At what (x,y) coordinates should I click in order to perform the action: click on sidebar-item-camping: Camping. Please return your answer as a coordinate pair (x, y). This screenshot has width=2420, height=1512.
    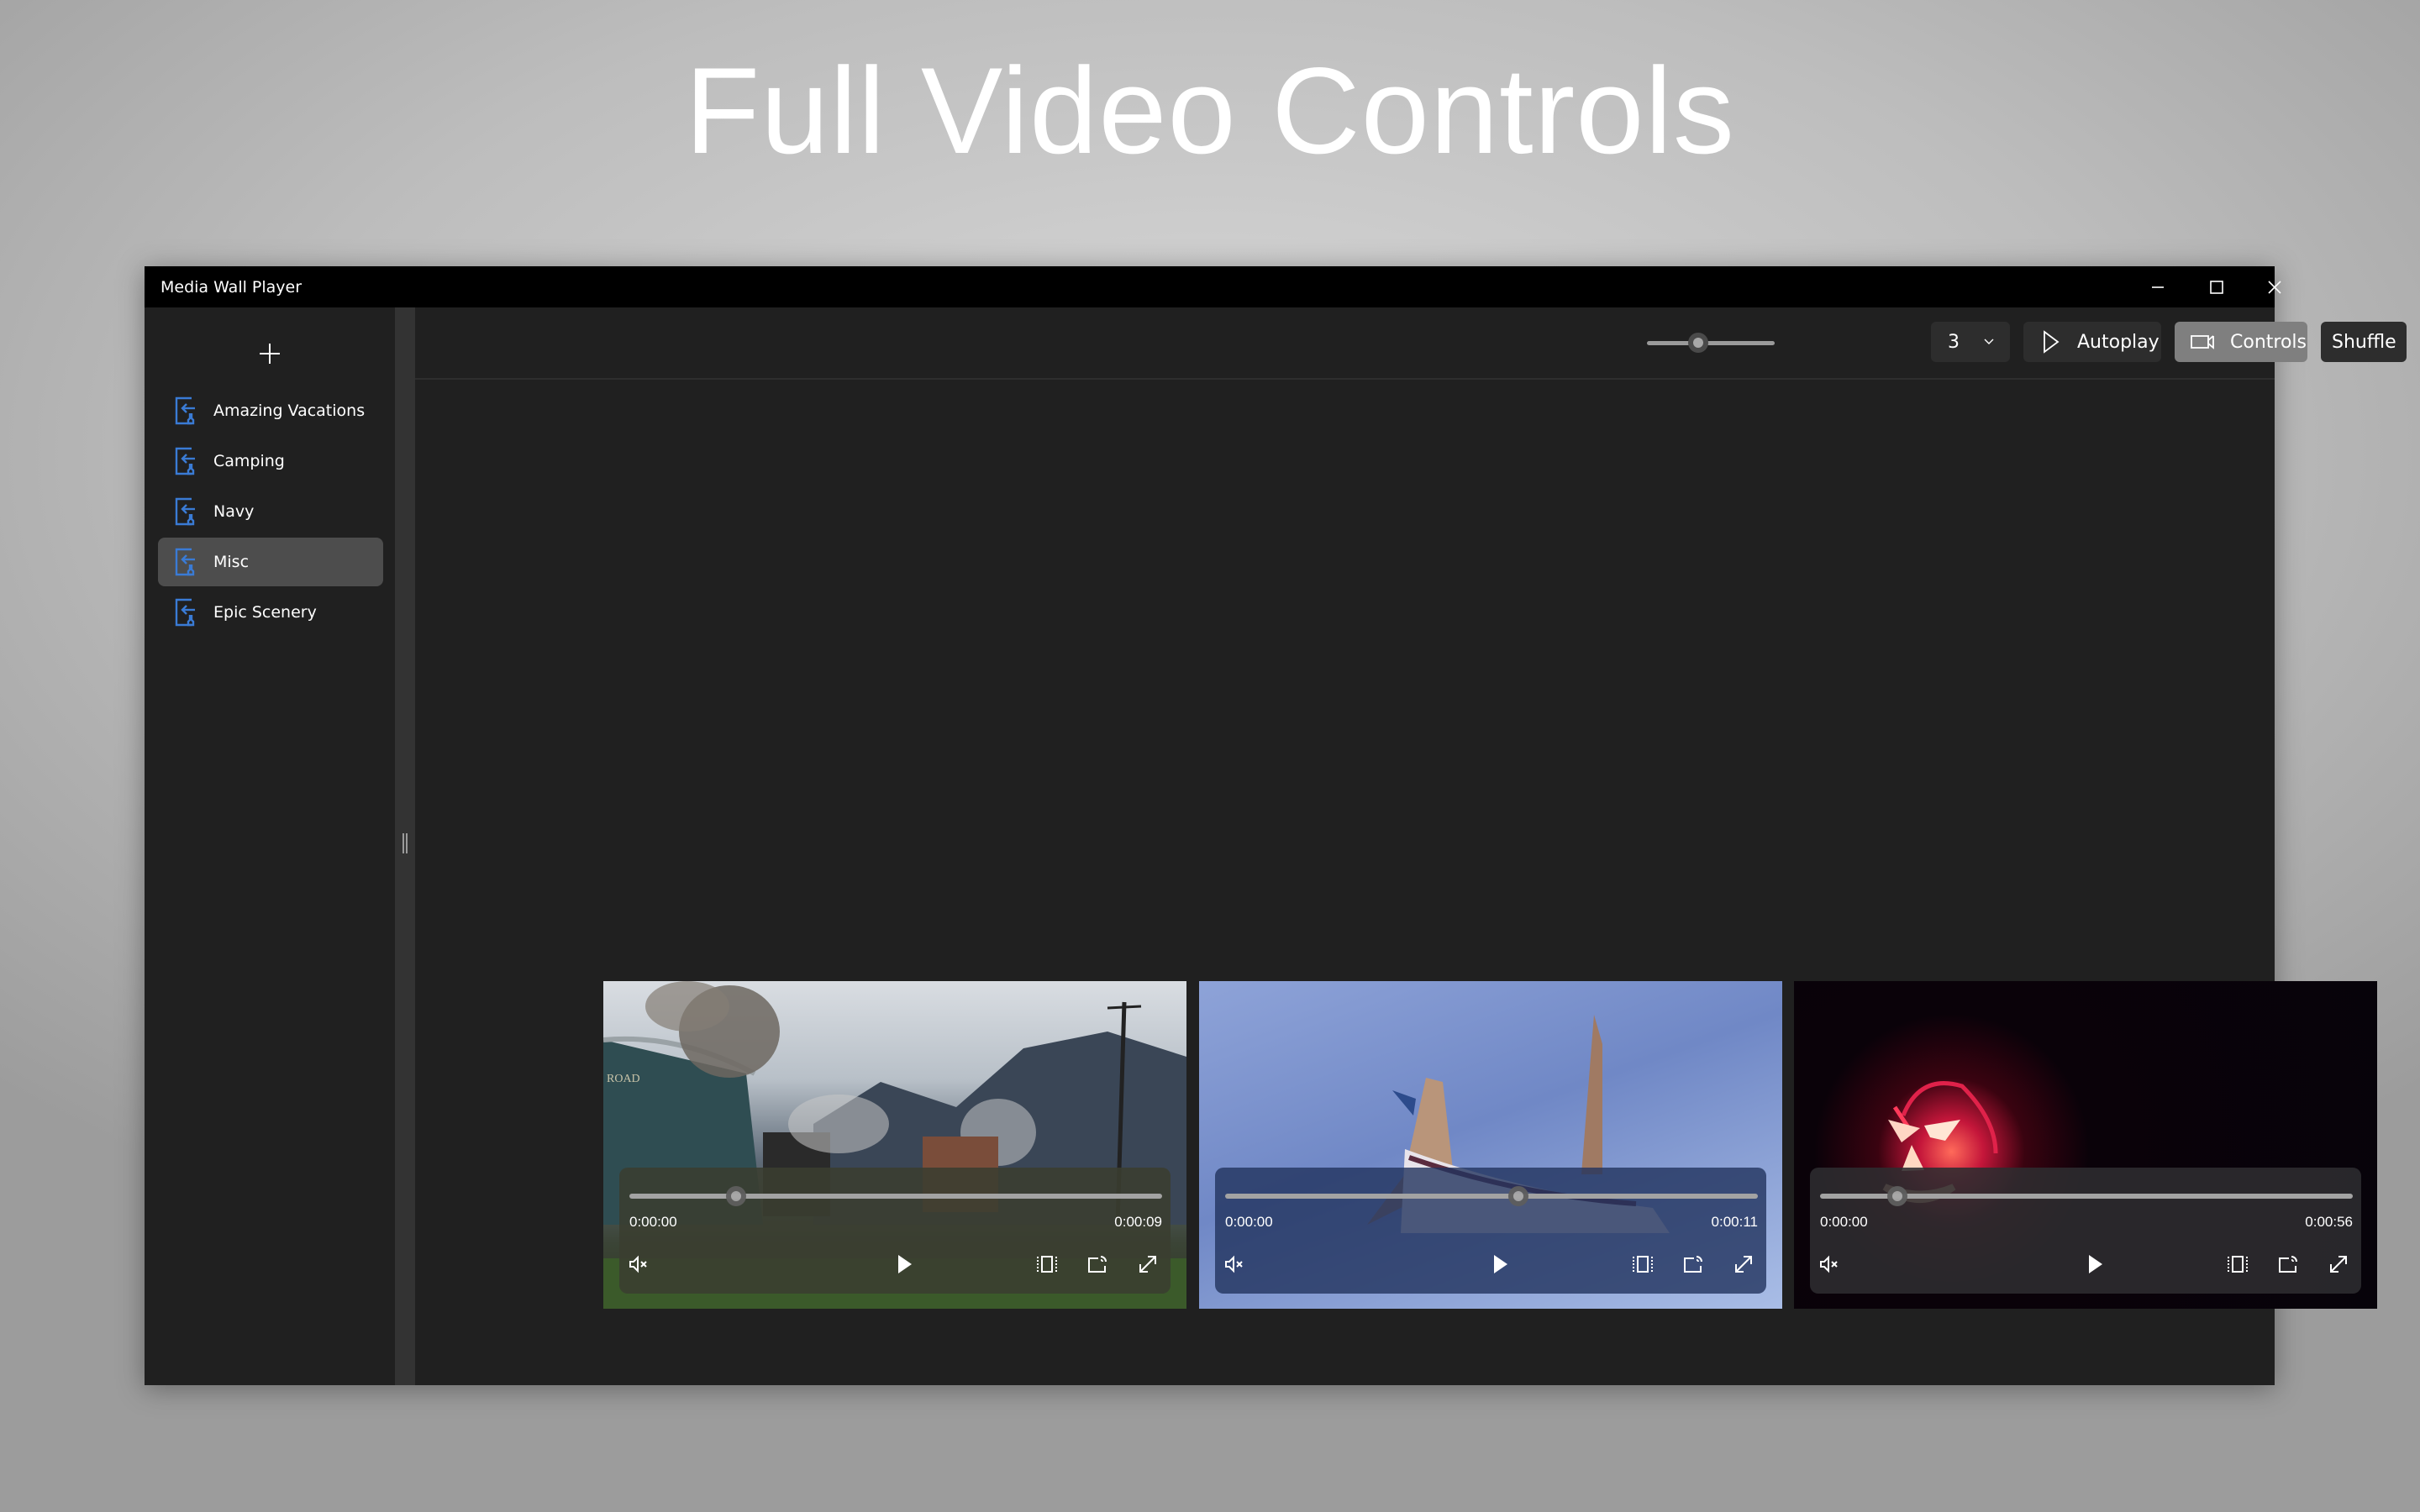
    Looking at the image, I should click on (270, 461).